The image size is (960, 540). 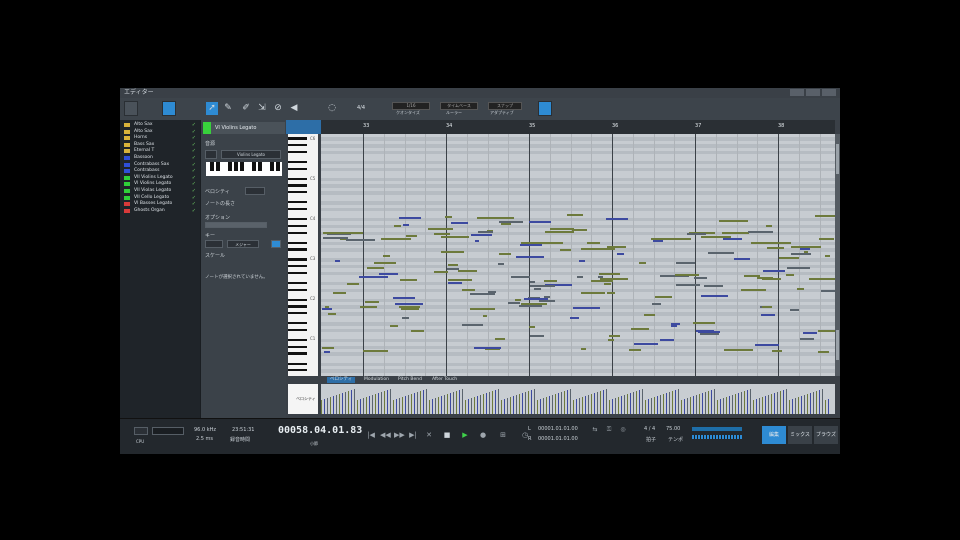 I want to click on loop-start: 00001.01.01.00, so click(x=558, y=429).